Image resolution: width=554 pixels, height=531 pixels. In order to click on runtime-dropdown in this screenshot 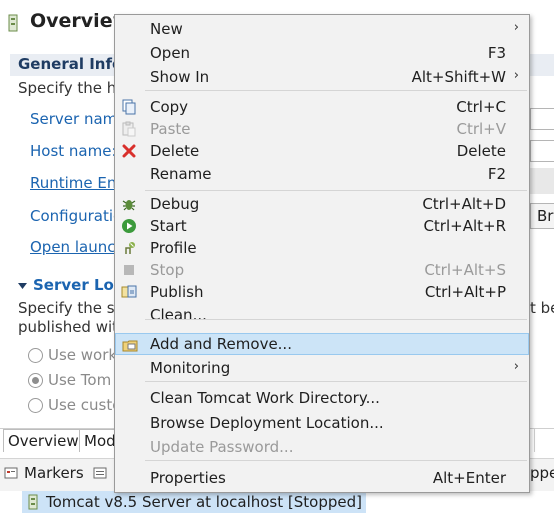, I will do `click(542, 181)`.